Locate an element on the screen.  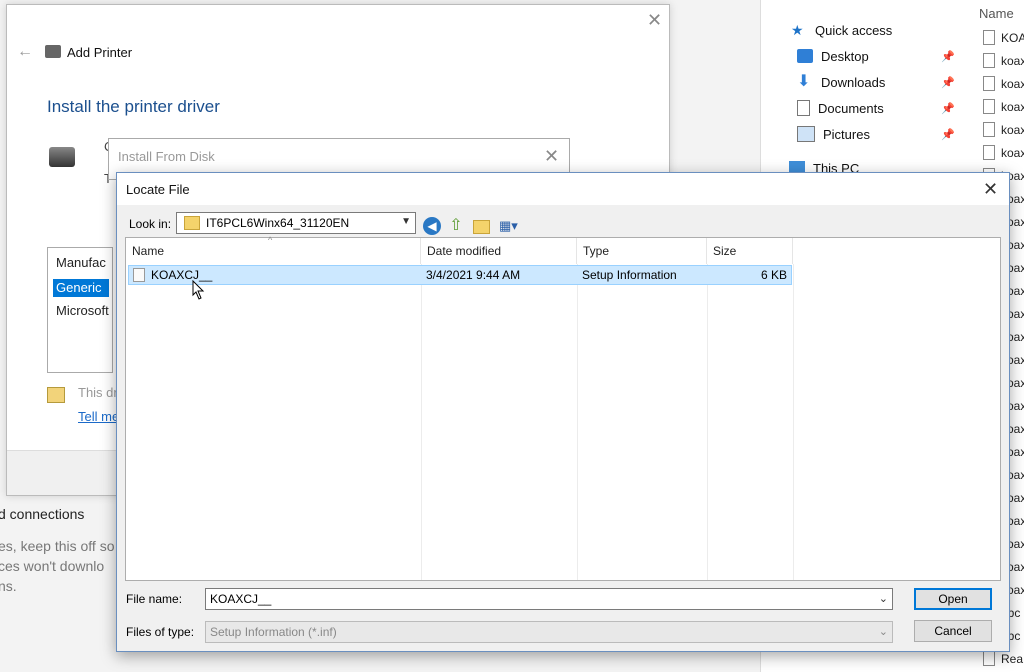
column-header-date: Date modified is located at coordinates (499, 251).